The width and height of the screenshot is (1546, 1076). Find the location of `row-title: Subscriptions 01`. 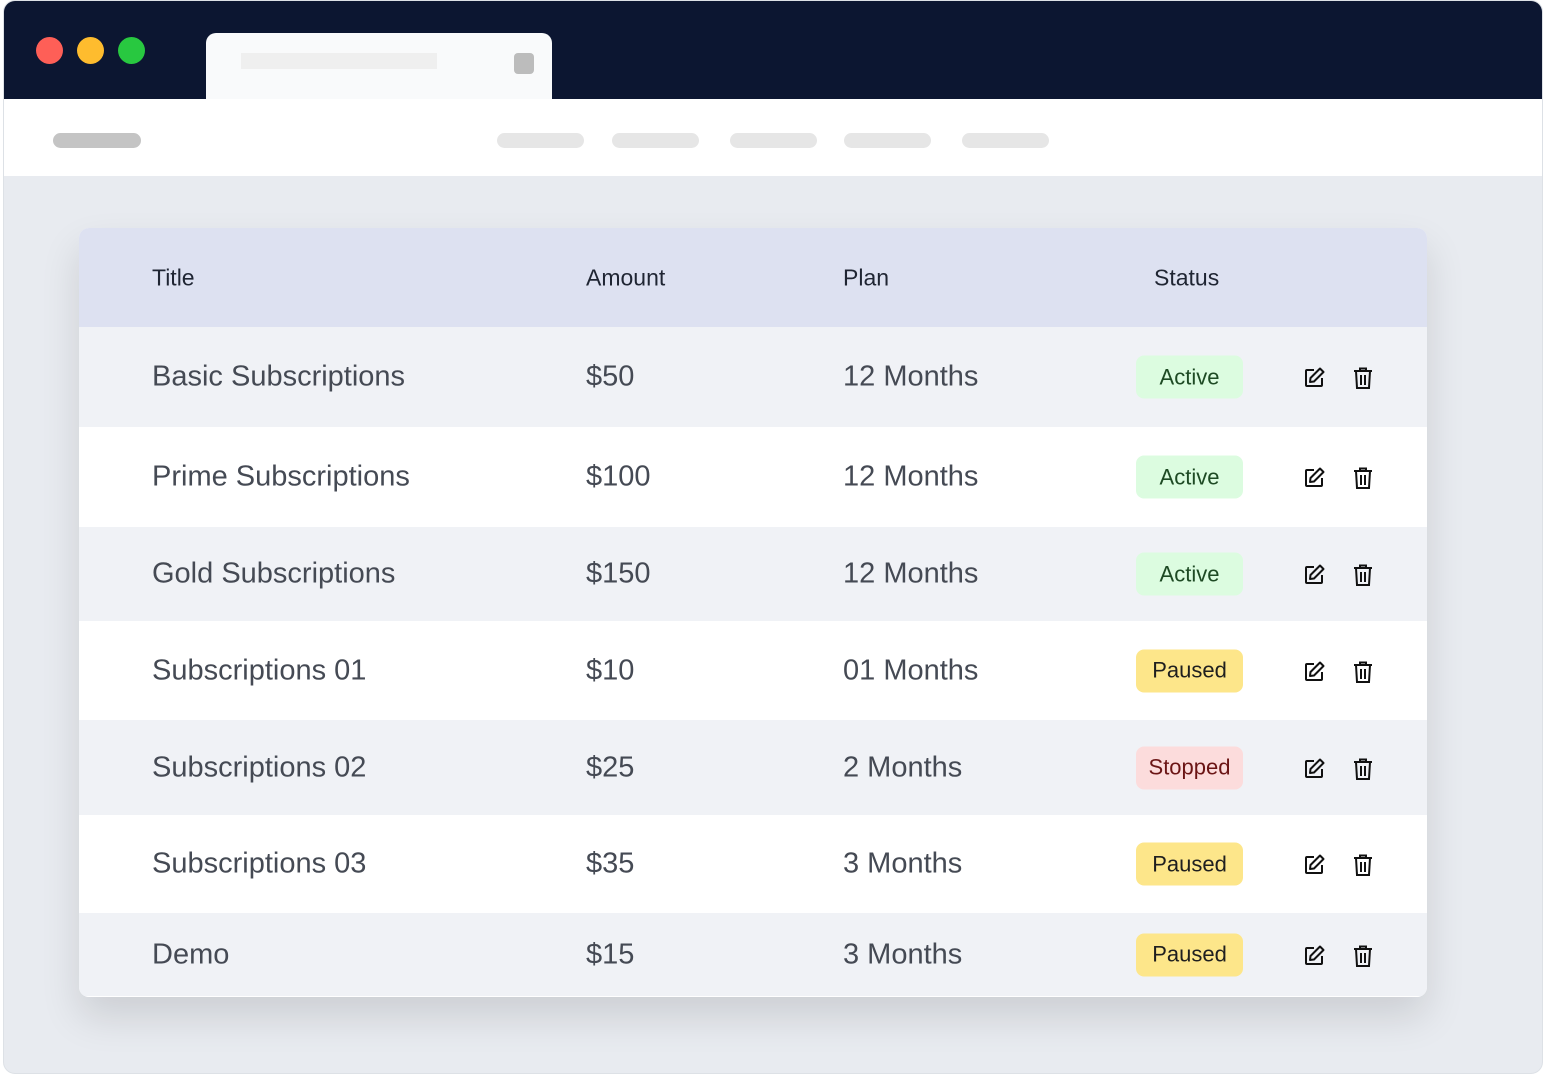

row-title: Subscriptions 01 is located at coordinates (259, 670).